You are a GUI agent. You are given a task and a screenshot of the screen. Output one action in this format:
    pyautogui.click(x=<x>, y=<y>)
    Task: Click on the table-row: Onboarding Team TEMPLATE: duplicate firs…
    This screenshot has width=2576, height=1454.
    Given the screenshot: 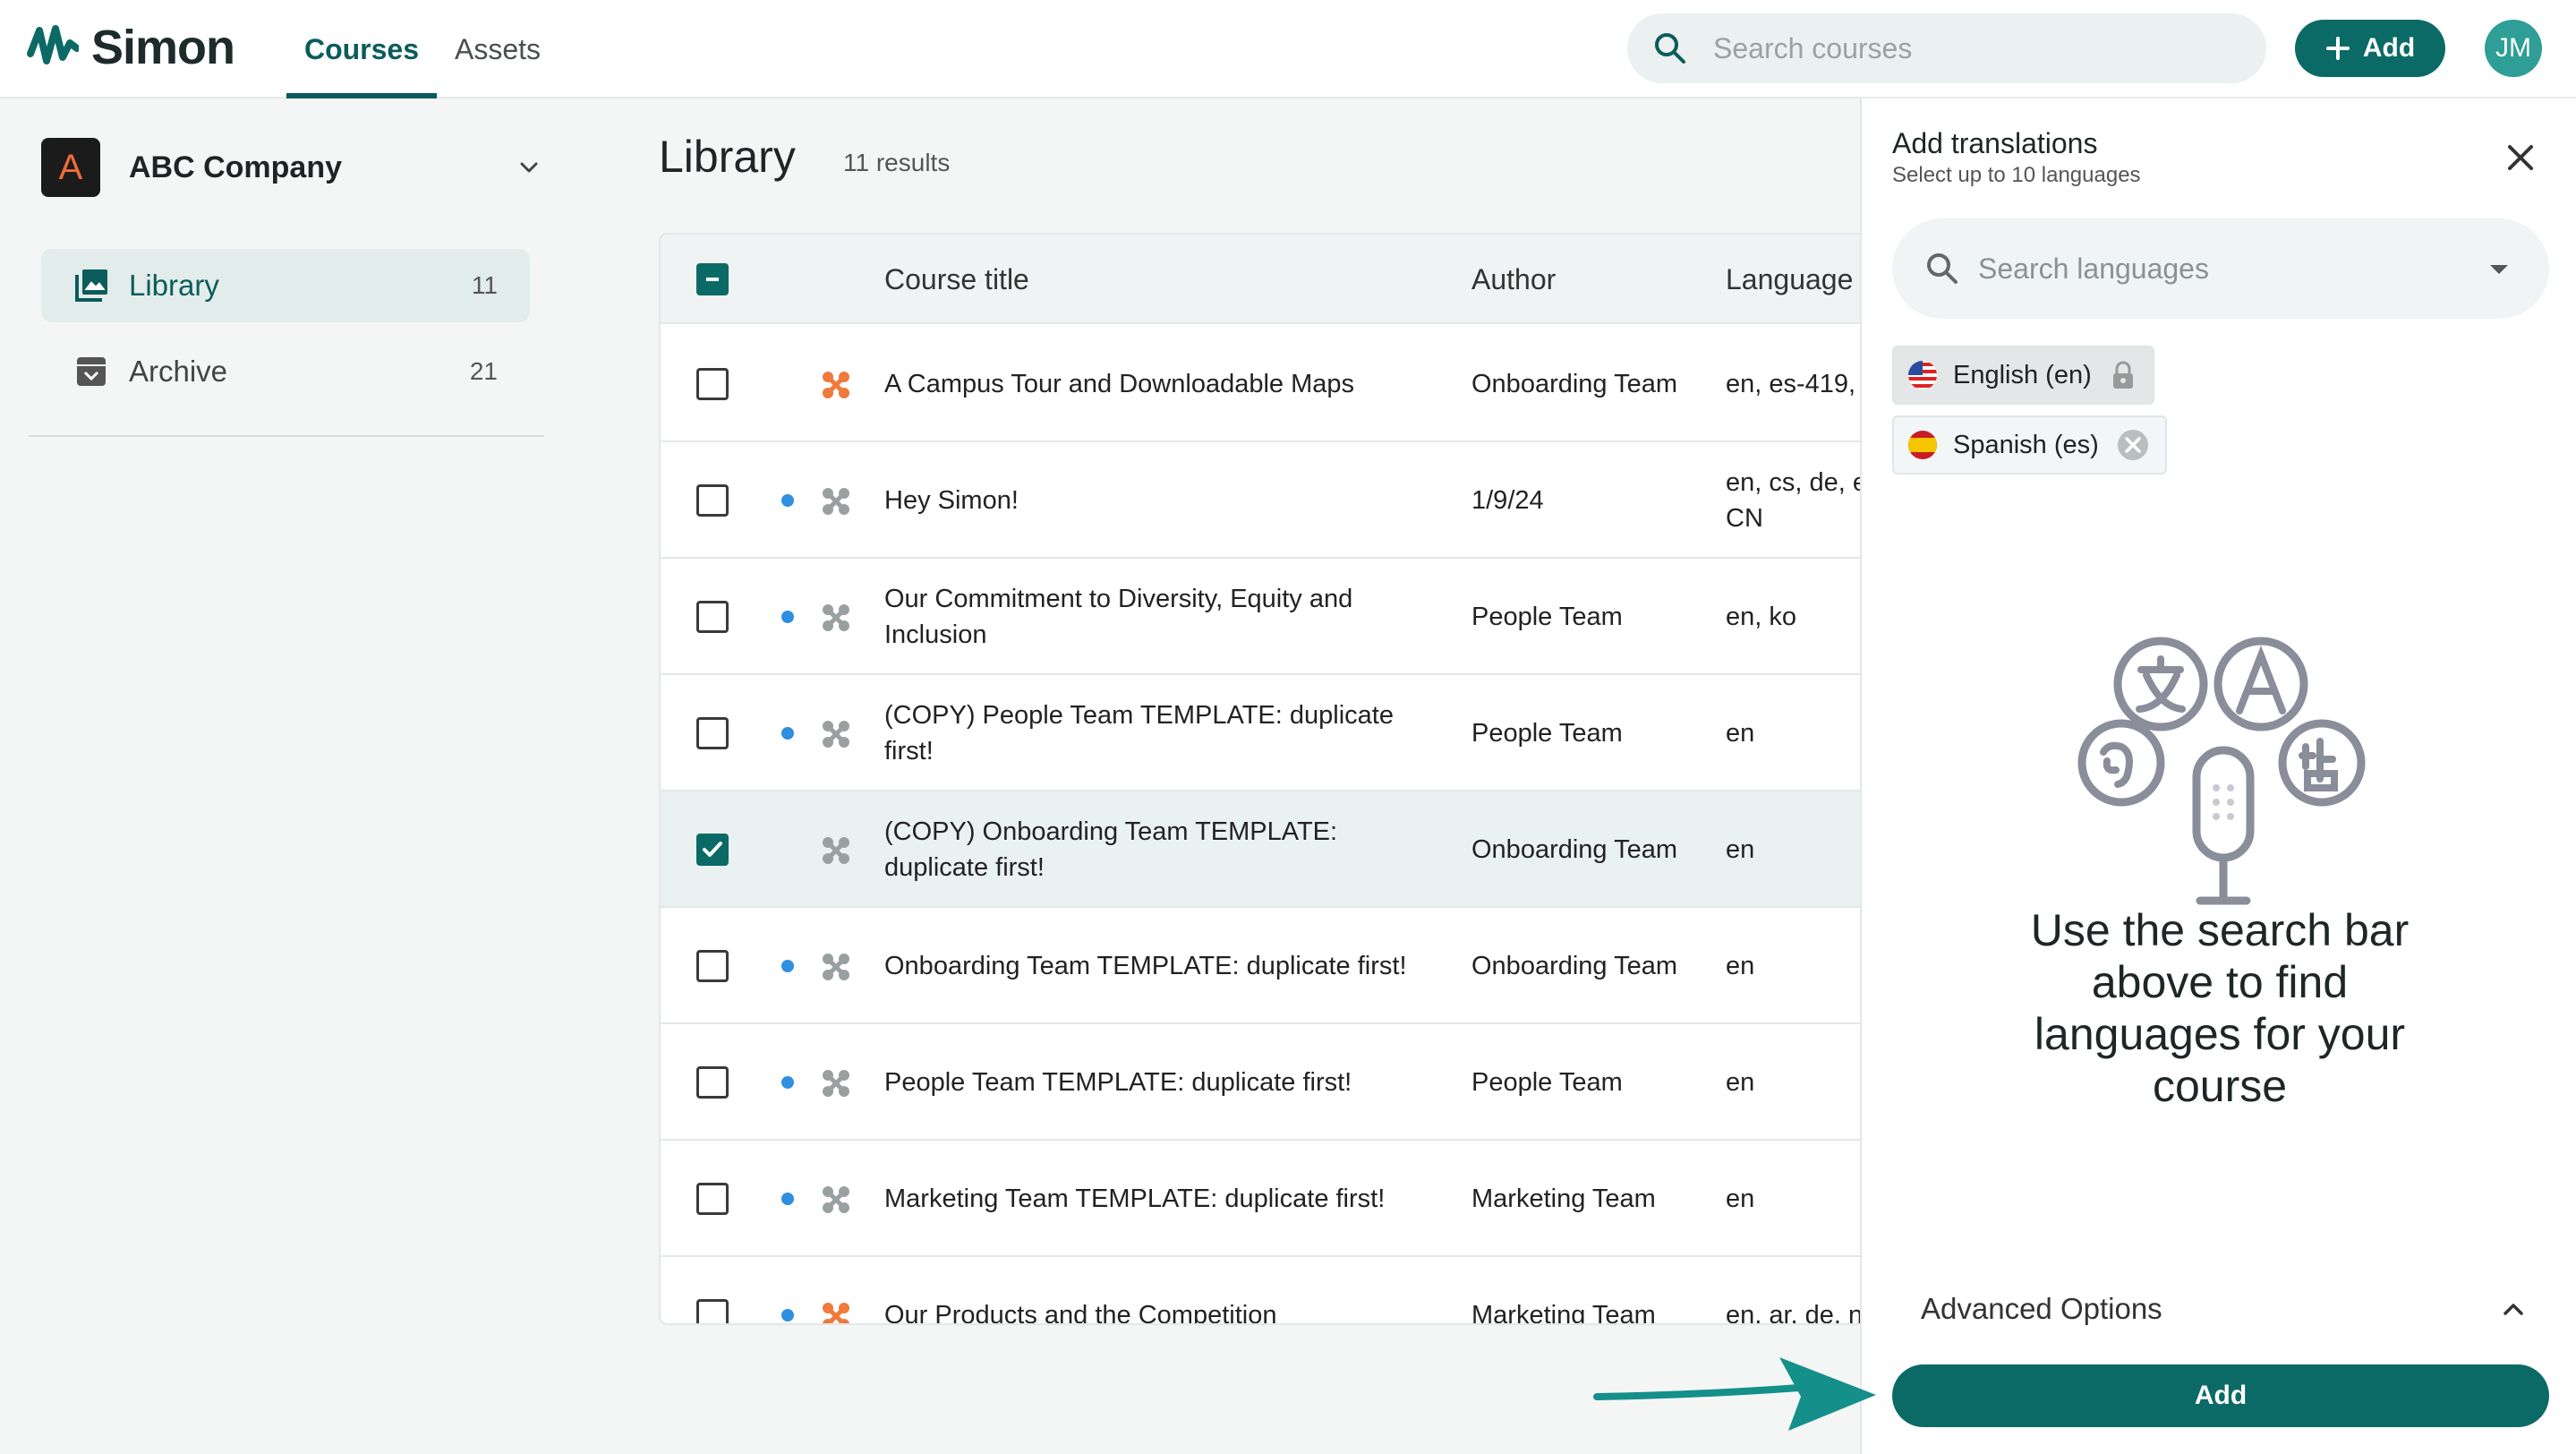 What is the action you would take?
    pyautogui.click(x=1285, y=966)
    